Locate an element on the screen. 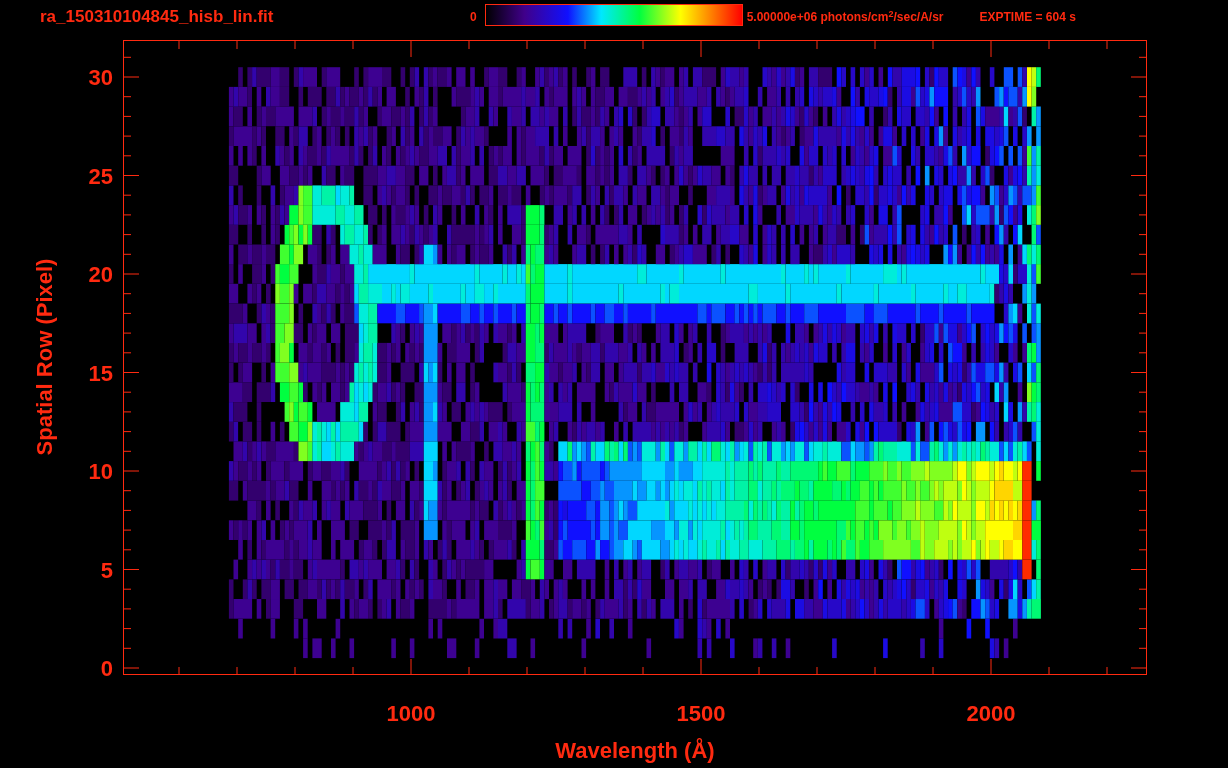 This screenshot has width=1228, height=768. x-tick-label: 2000 is located at coordinates (991, 713).